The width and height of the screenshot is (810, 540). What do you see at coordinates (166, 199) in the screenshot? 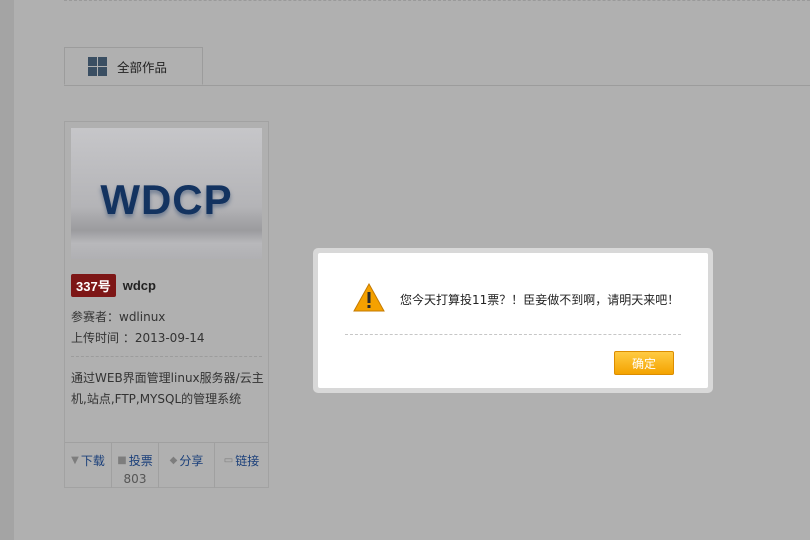
I see `thumbnail-logo-text: WDCP` at bounding box center [166, 199].